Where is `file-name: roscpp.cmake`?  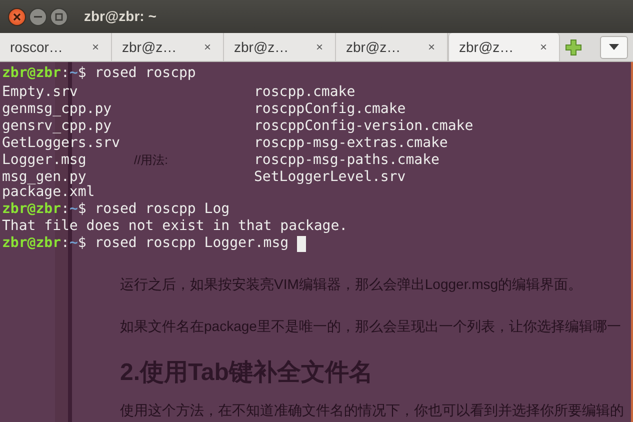 file-name: roscpp.cmake is located at coordinates (305, 92).